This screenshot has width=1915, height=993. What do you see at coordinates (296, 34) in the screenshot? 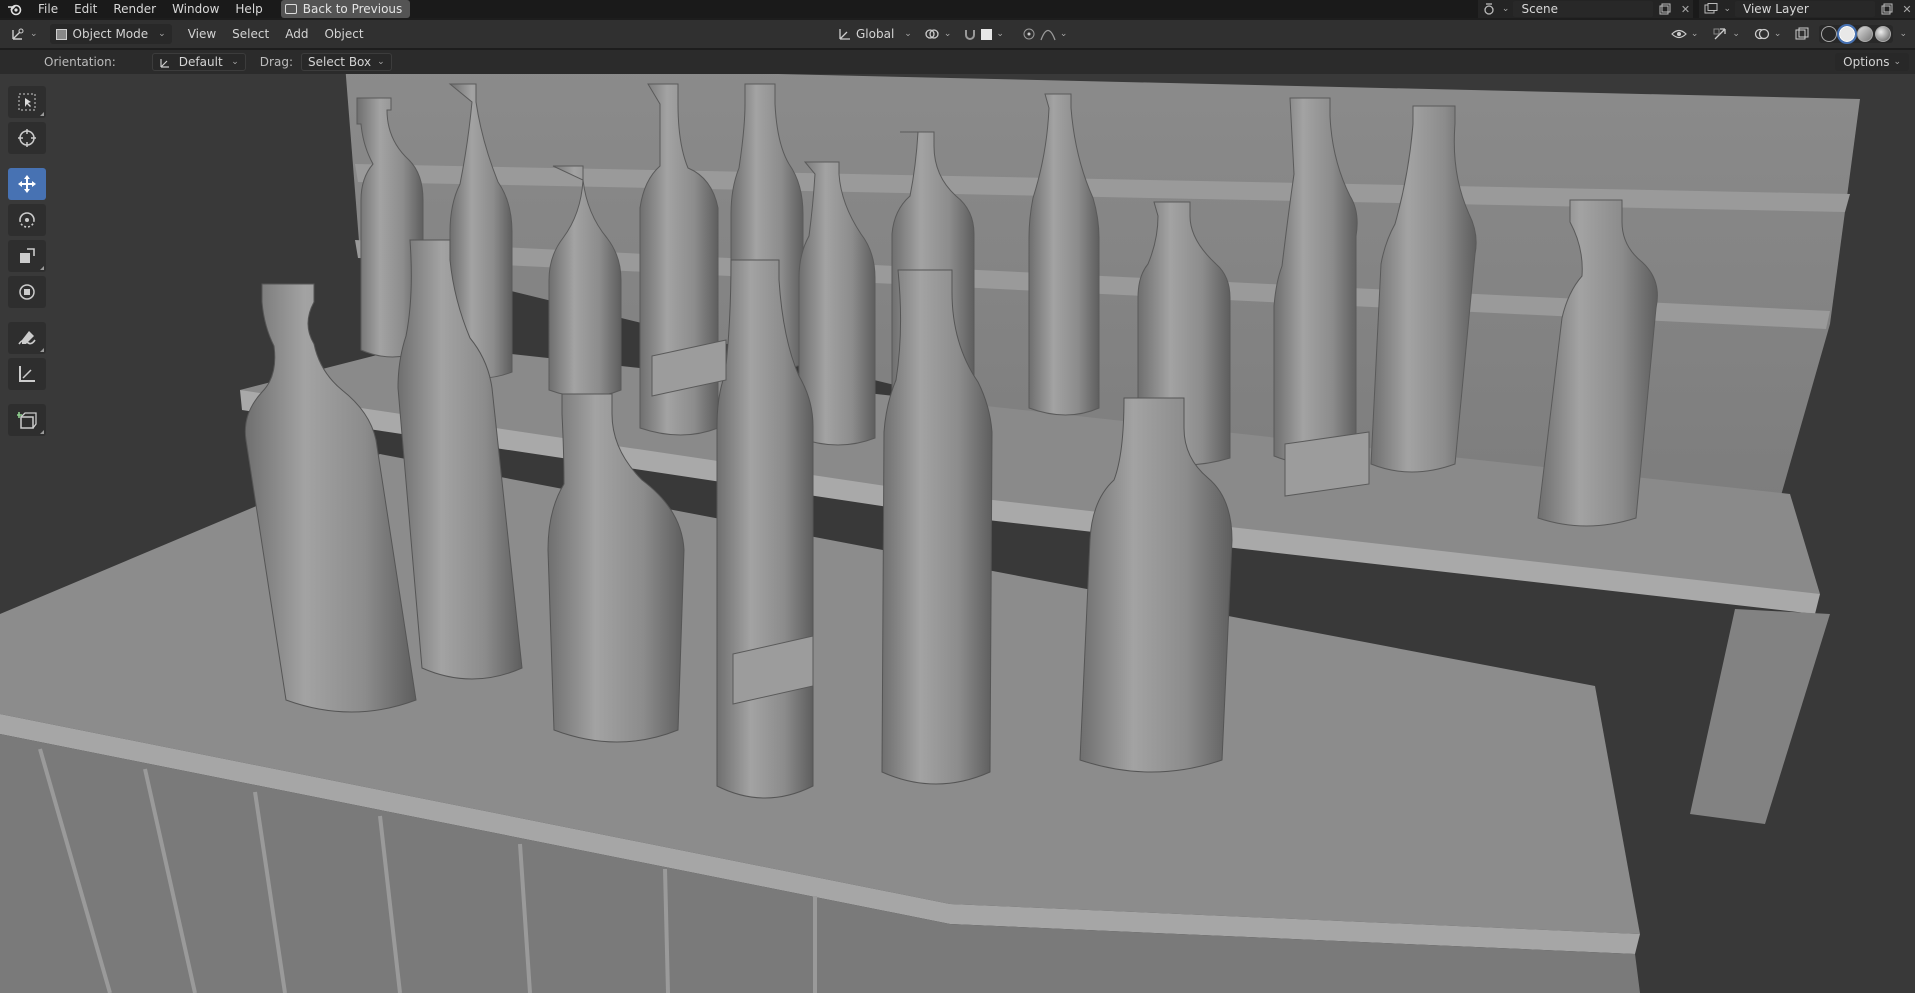
I see `menu-add: Add` at bounding box center [296, 34].